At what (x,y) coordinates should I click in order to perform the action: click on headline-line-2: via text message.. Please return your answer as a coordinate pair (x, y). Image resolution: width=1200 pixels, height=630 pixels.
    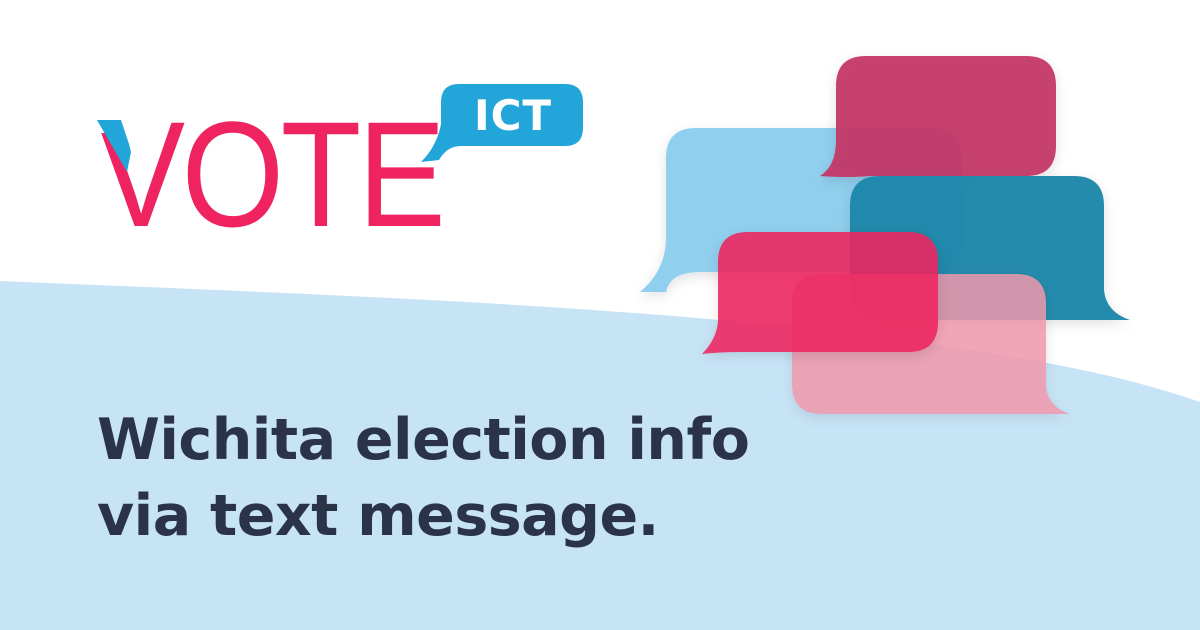
    Looking at the image, I should click on (378, 516).